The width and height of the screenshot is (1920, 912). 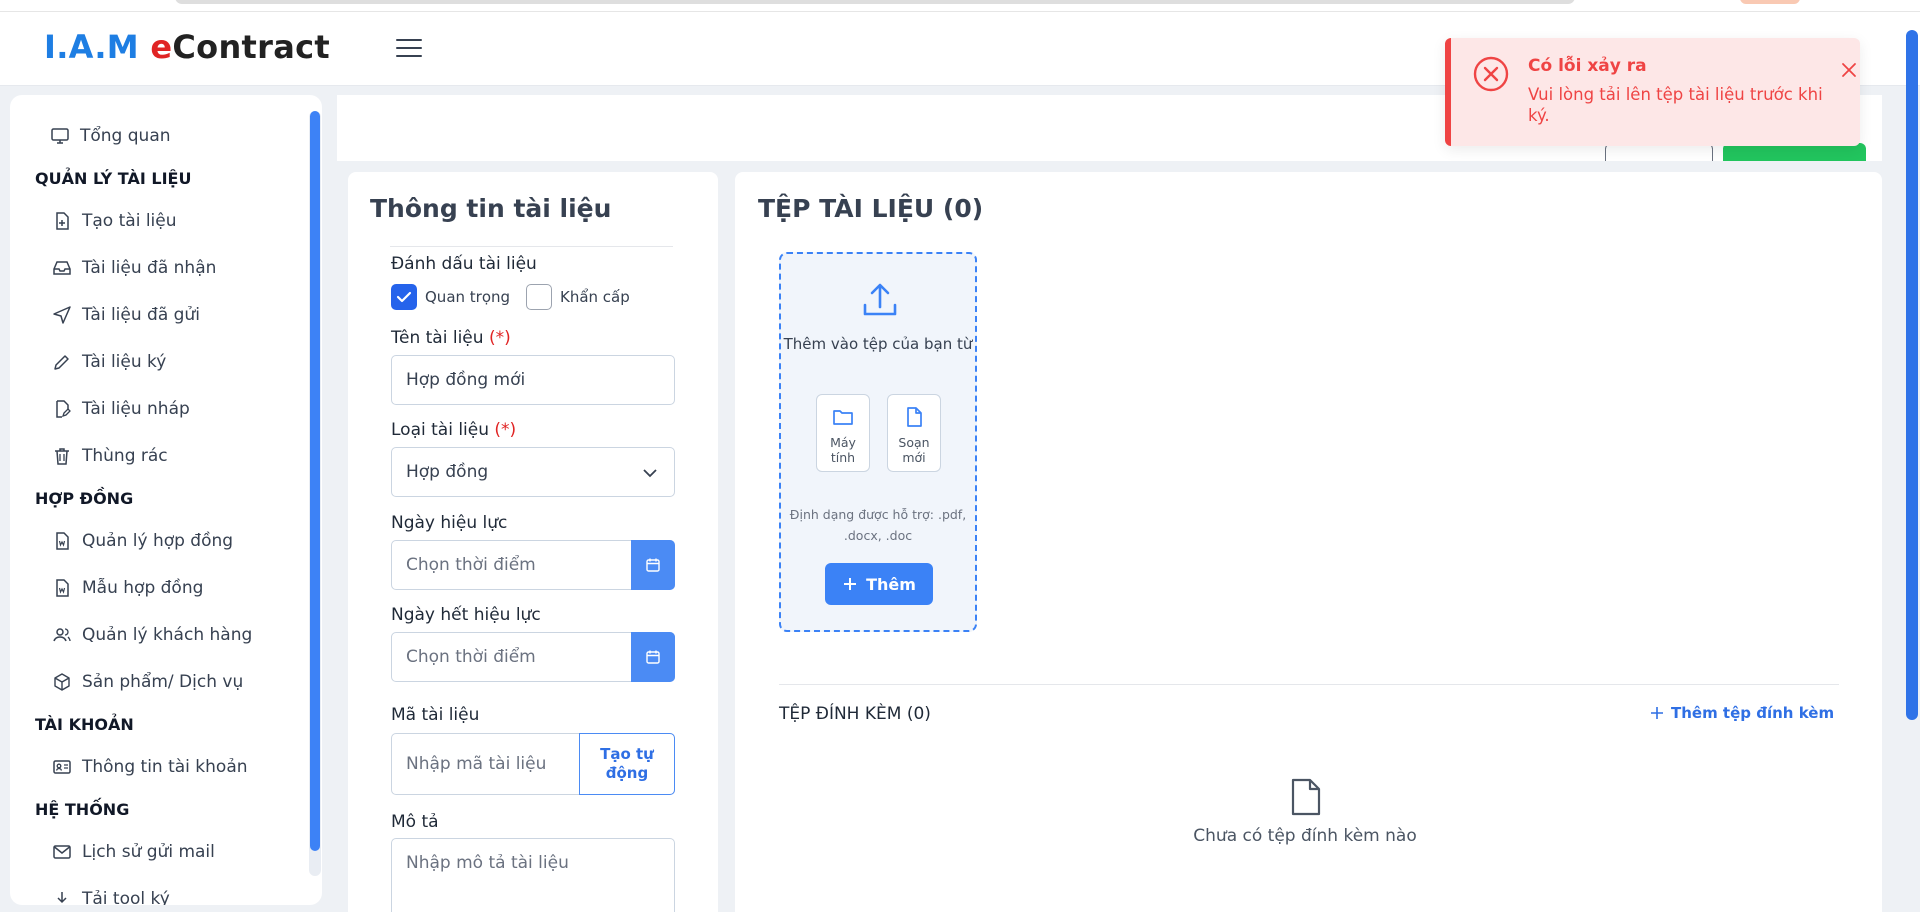 What do you see at coordinates (843, 433) in the screenshot?
I see `upload-from-computer-button: Máy tính` at bounding box center [843, 433].